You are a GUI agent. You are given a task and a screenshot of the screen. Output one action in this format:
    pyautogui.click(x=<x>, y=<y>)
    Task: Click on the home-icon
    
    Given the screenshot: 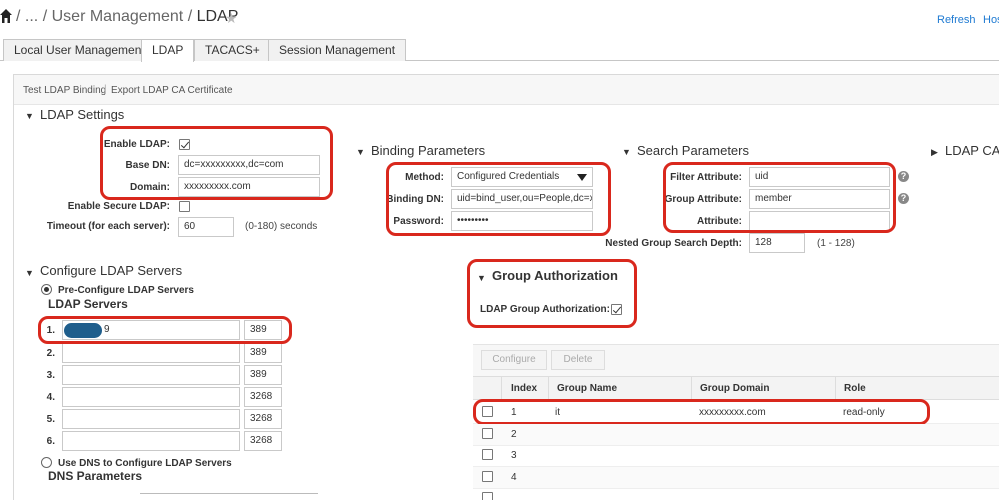 What is the action you would take?
    pyautogui.click(x=6, y=16)
    